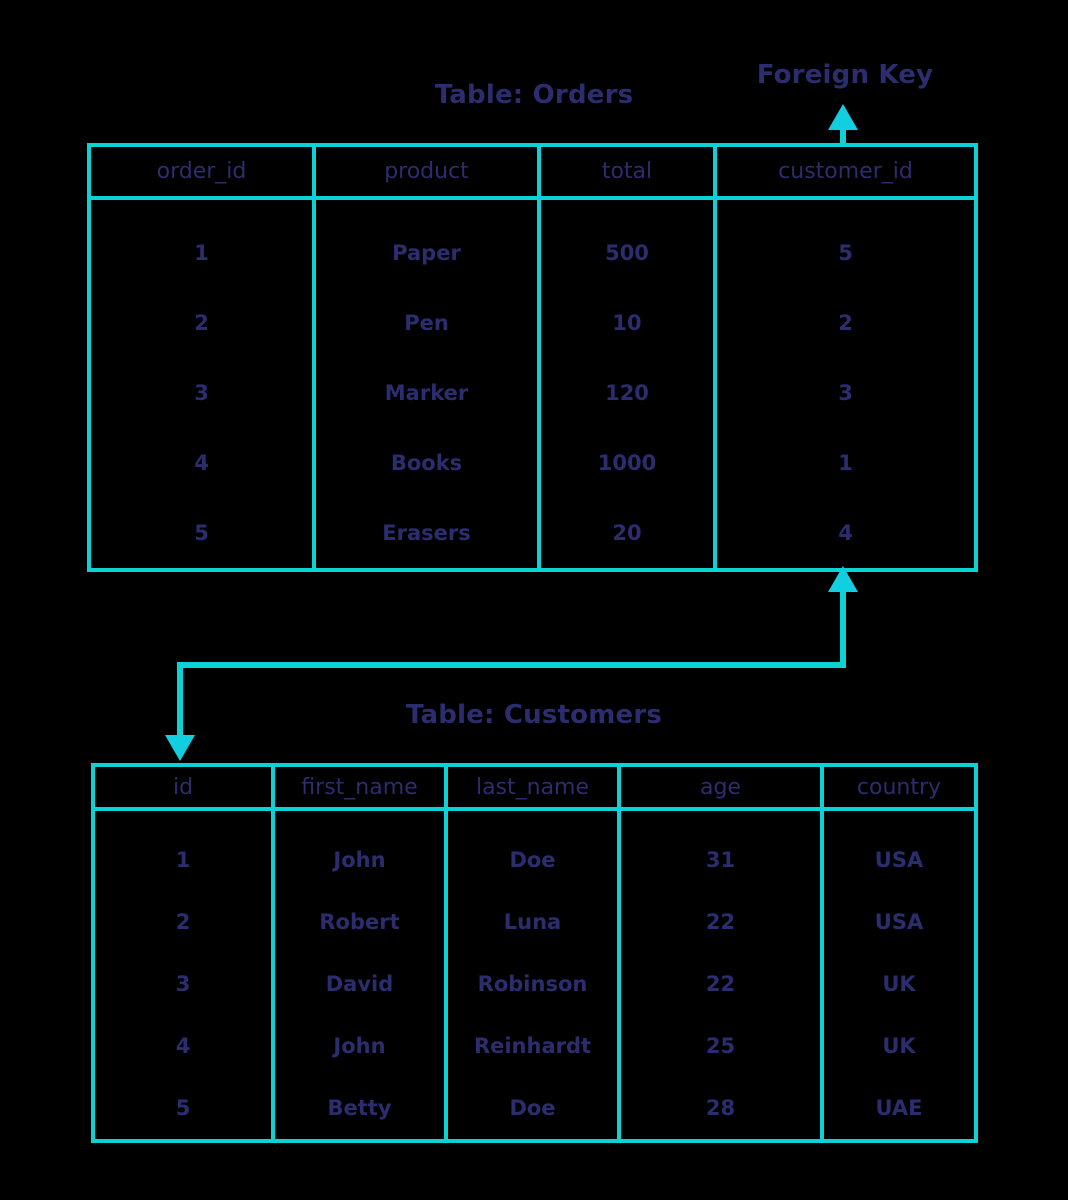  What do you see at coordinates (426, 533) in the screenshot?
I see `table-cell: Erasers` at bounding box center [426, 533].